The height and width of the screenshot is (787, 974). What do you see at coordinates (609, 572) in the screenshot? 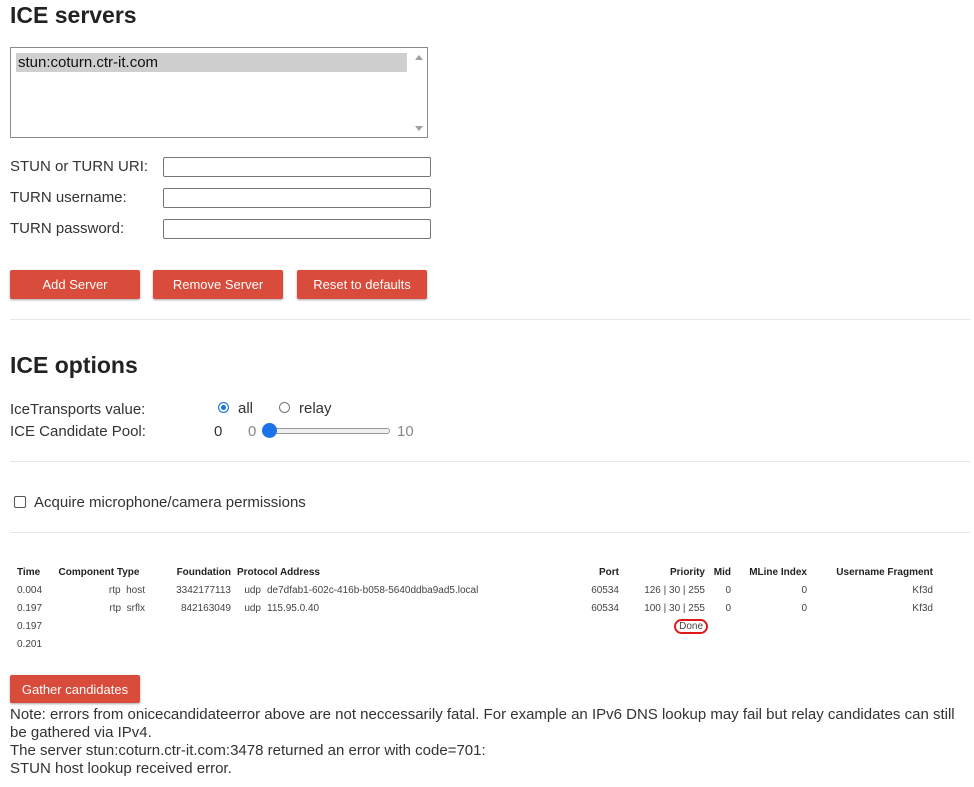
I see `header-port: Port` at bounding box center [609, 572].